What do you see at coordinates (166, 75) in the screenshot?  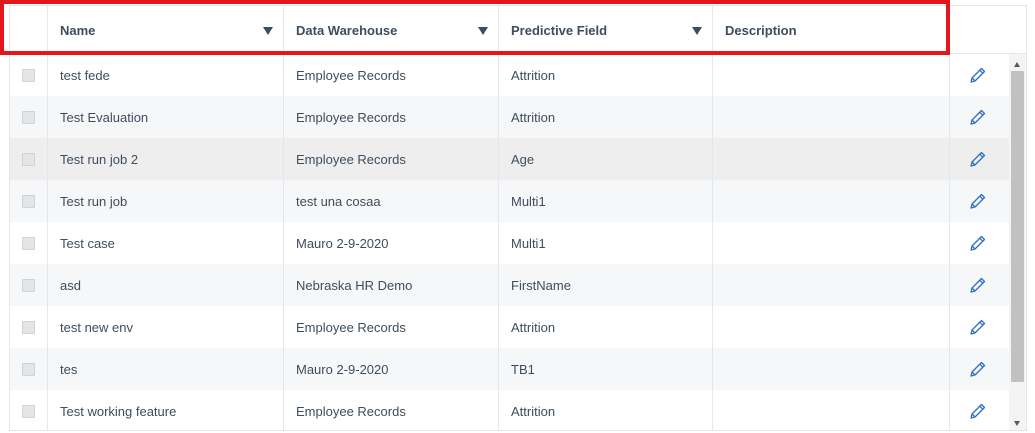 I see `cell-name: test fede` at bounding box center [166, 75].